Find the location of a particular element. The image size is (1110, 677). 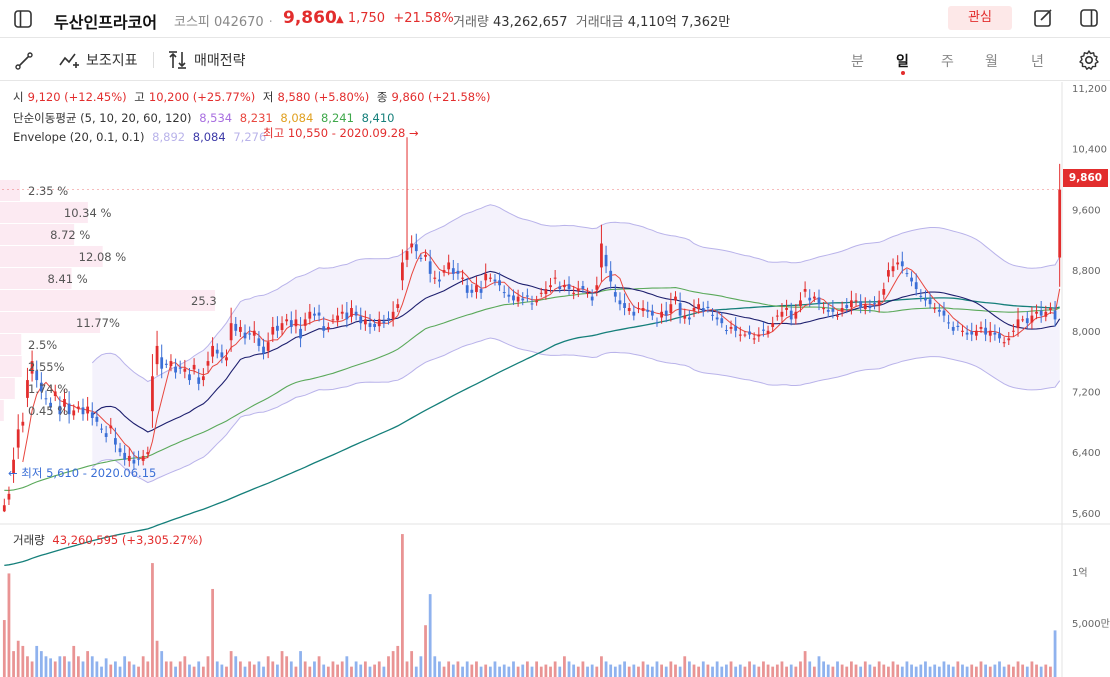

strategy-button: 매매전략 is located at coordinates (207, 60).